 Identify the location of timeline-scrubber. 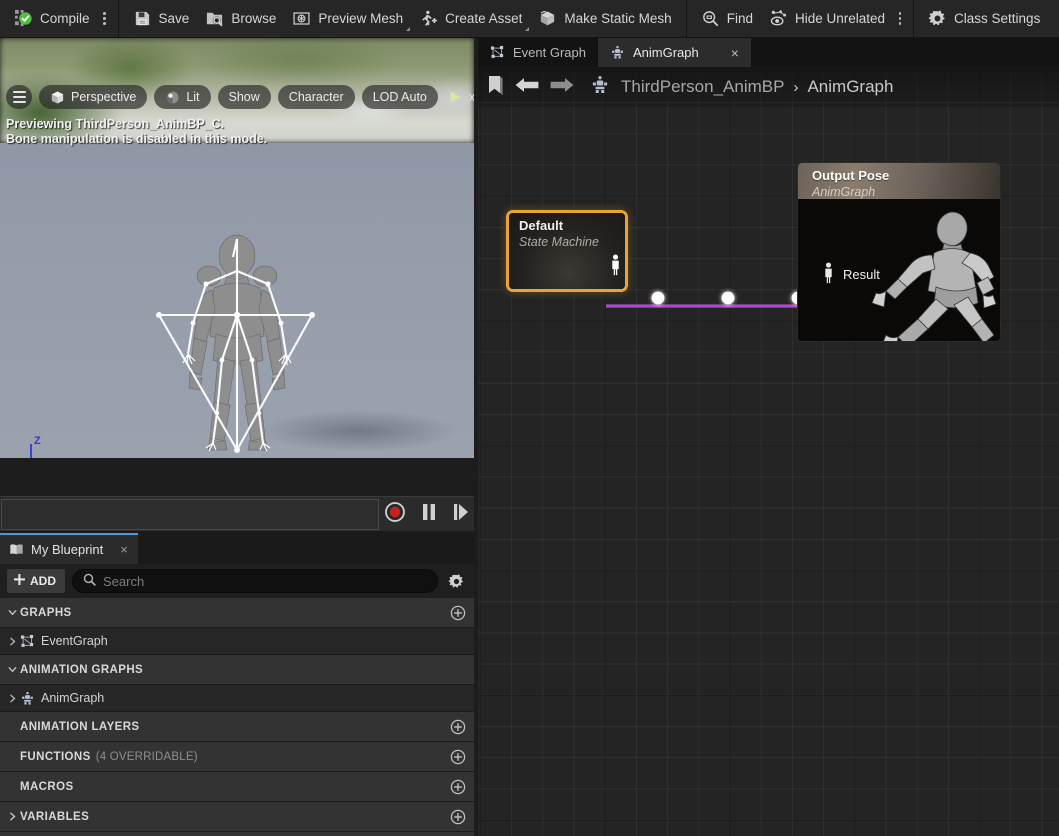
(190, 514).